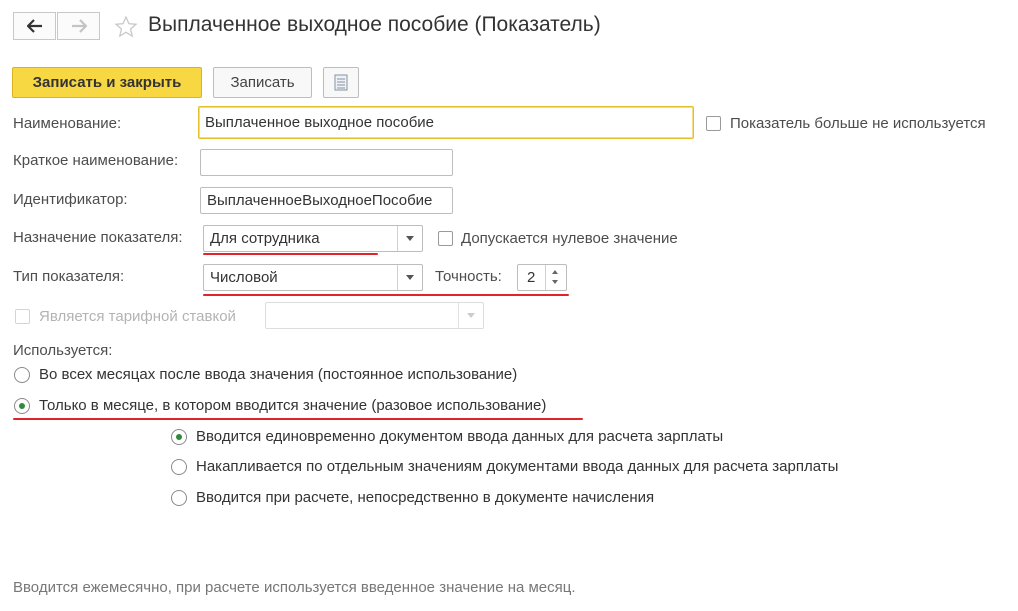  Describe the element at coordinates (179, 498) in the screenshot. I see `sub-option-calculation-radio` at that location.